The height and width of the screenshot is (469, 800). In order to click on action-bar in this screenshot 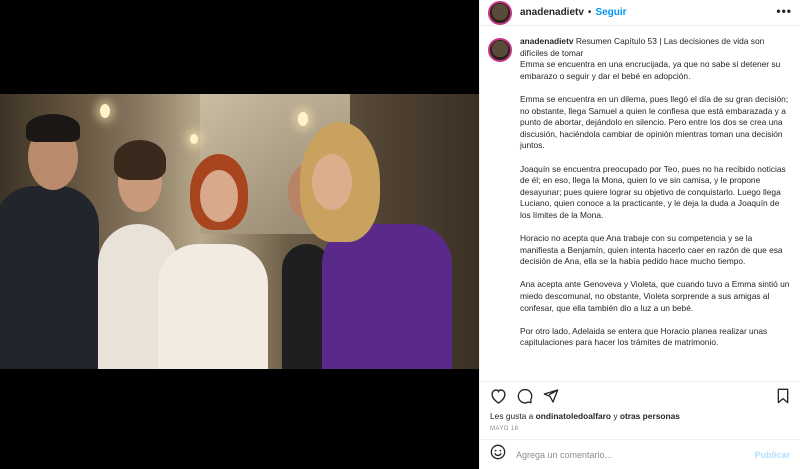, I will do `click(640, 395)`.